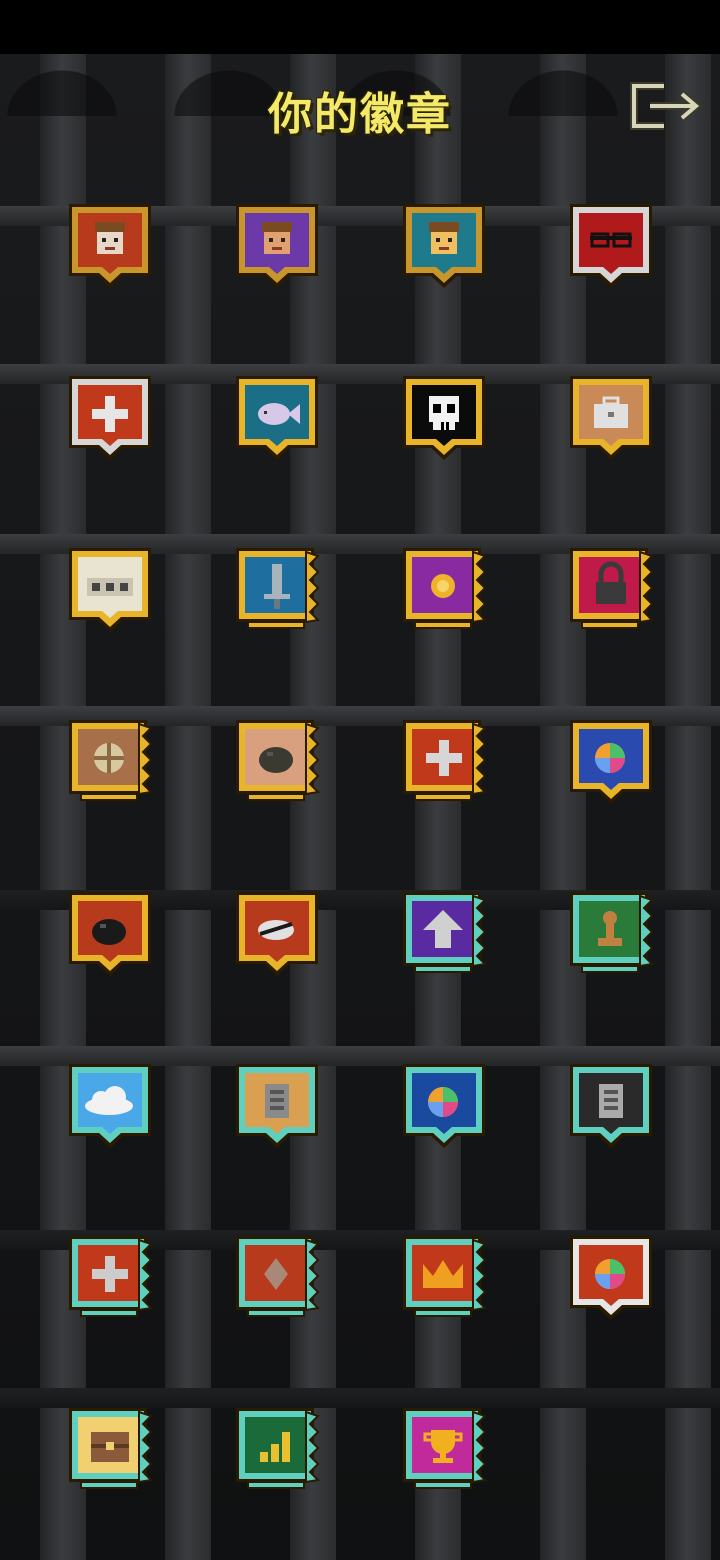 The height and width of the screenshot is (1560, 720). I want to click on treasure-chest-icon, so click(111, 1448).